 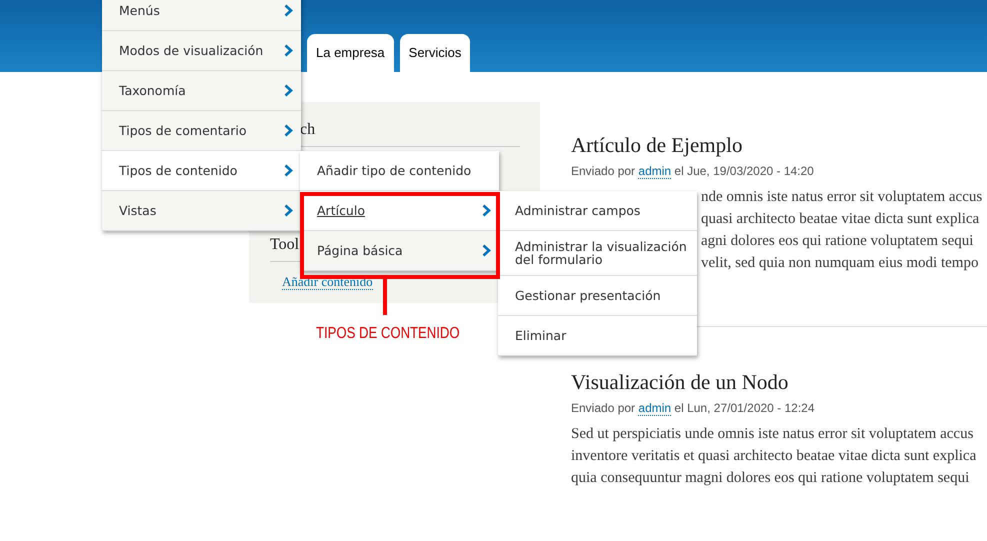 What do you see at coordinates (839, 263) in the screenshot?
I see `body-text: velit, sed quia non numquam eius modi tempo` at bounding box center [839, 263].